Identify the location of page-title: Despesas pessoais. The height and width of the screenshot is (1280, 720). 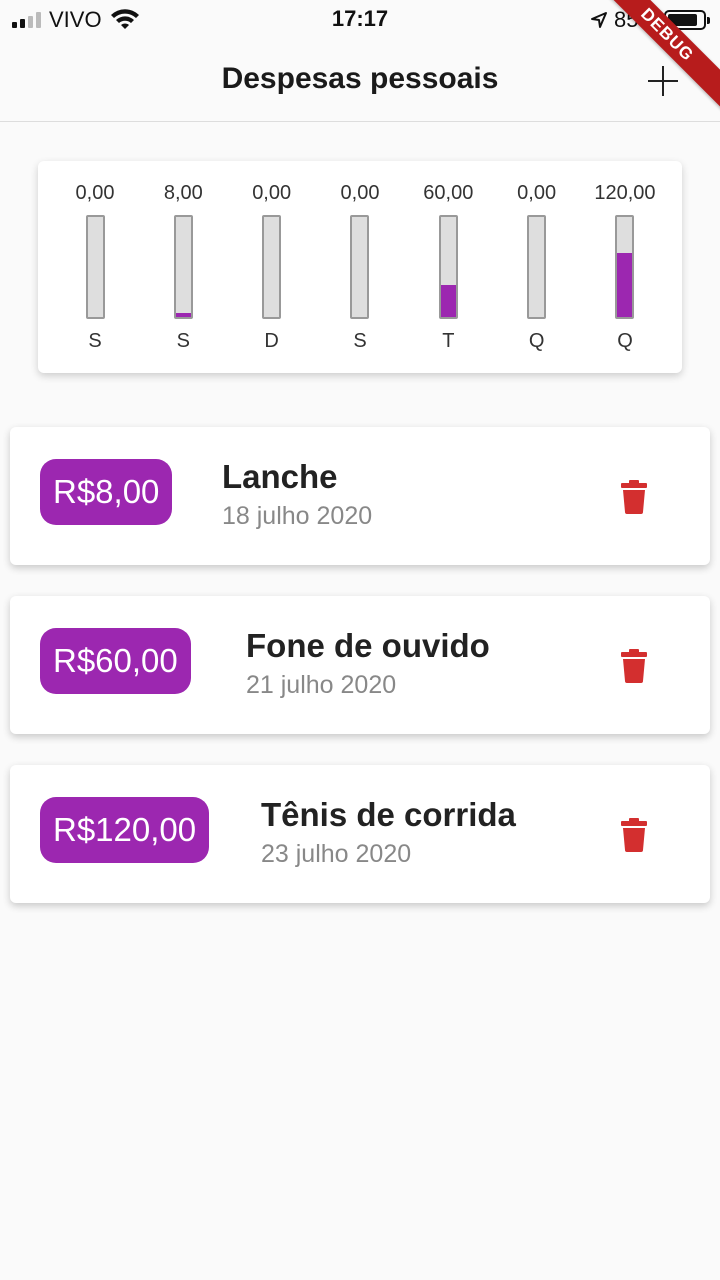
(360, 78).